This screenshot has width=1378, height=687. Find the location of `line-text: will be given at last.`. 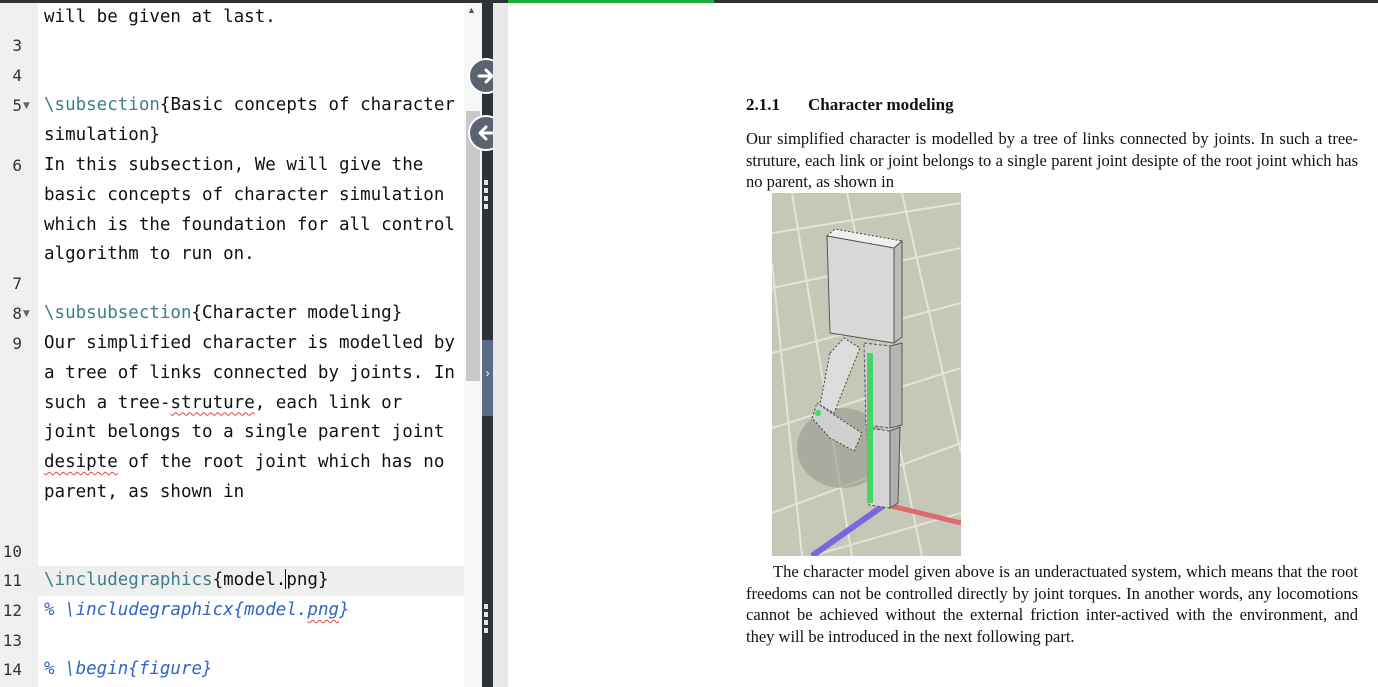

line-text: will be given at last. is located at coordinates (254, 18).